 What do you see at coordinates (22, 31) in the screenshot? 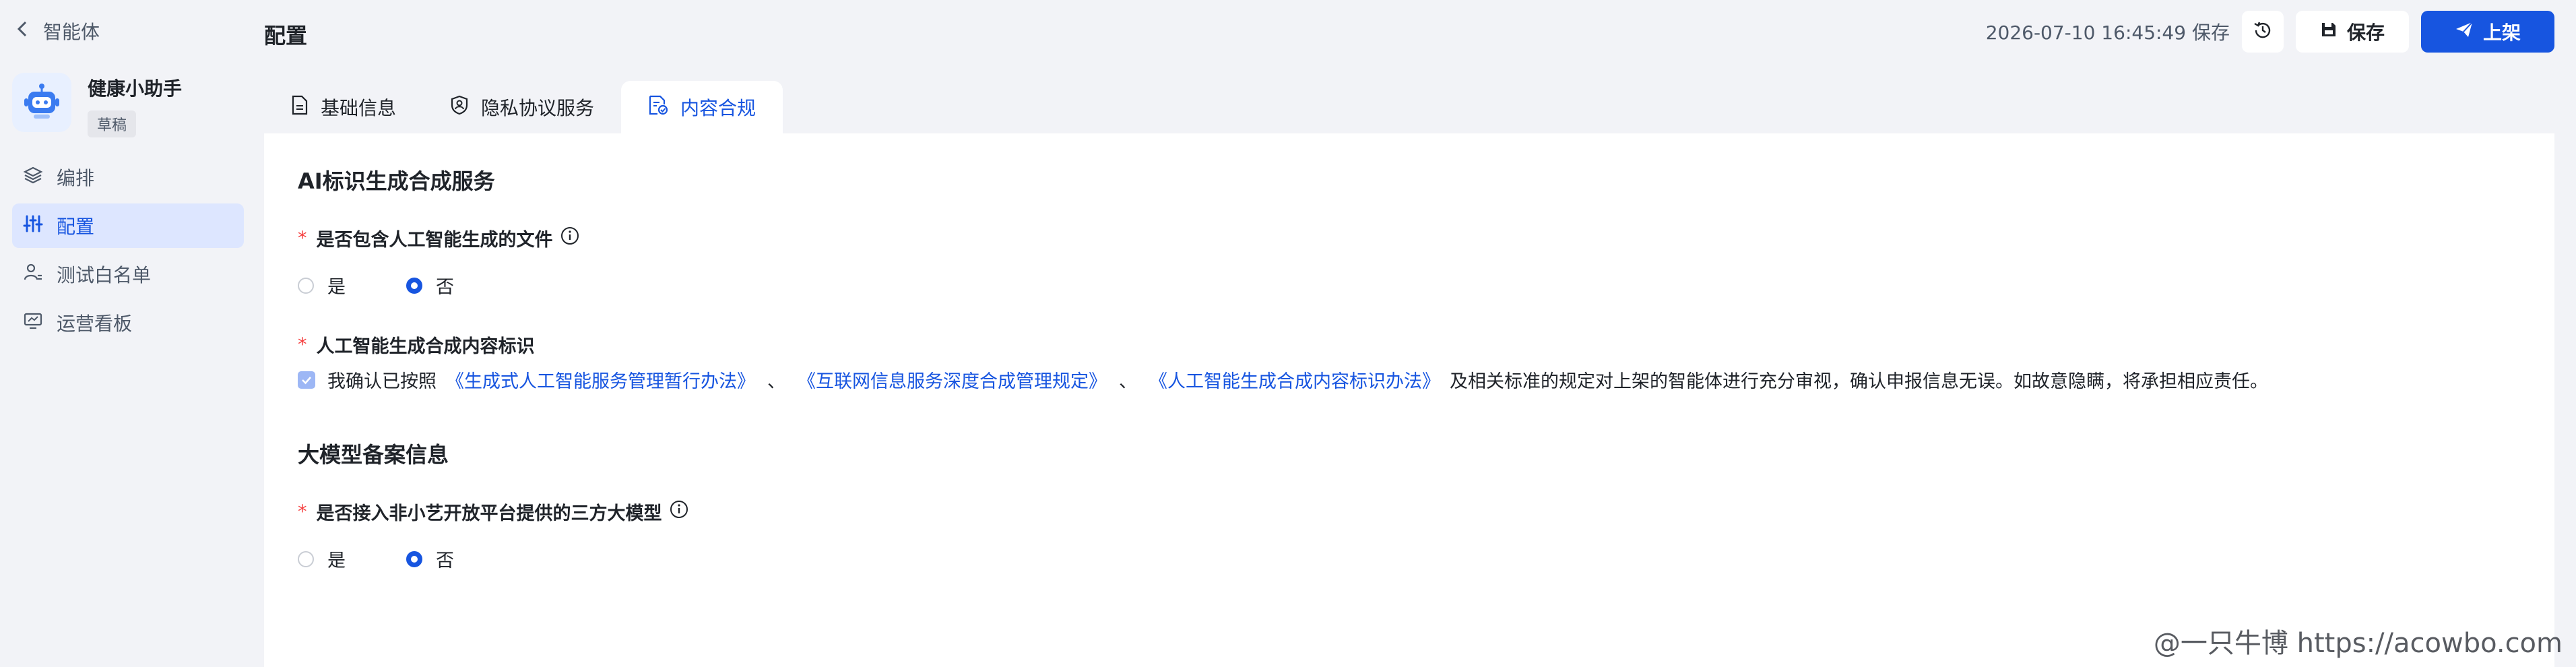
I see `chevron-left-icon` at bounding box center [22, 31].